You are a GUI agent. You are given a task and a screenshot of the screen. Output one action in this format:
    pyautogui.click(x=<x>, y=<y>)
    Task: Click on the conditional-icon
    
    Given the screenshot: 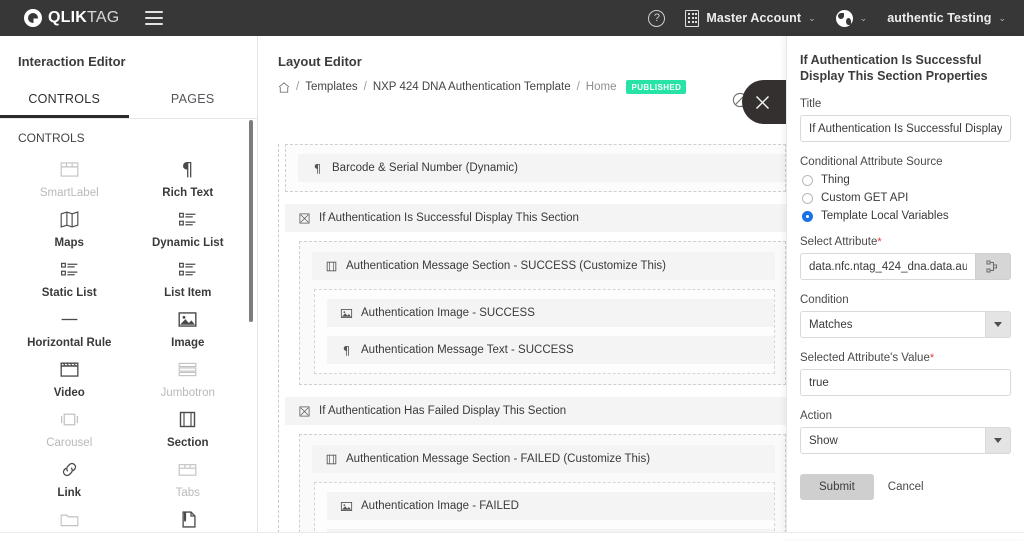 What is the action you would take?
    pyautogui.click(x=304, y=411)
    